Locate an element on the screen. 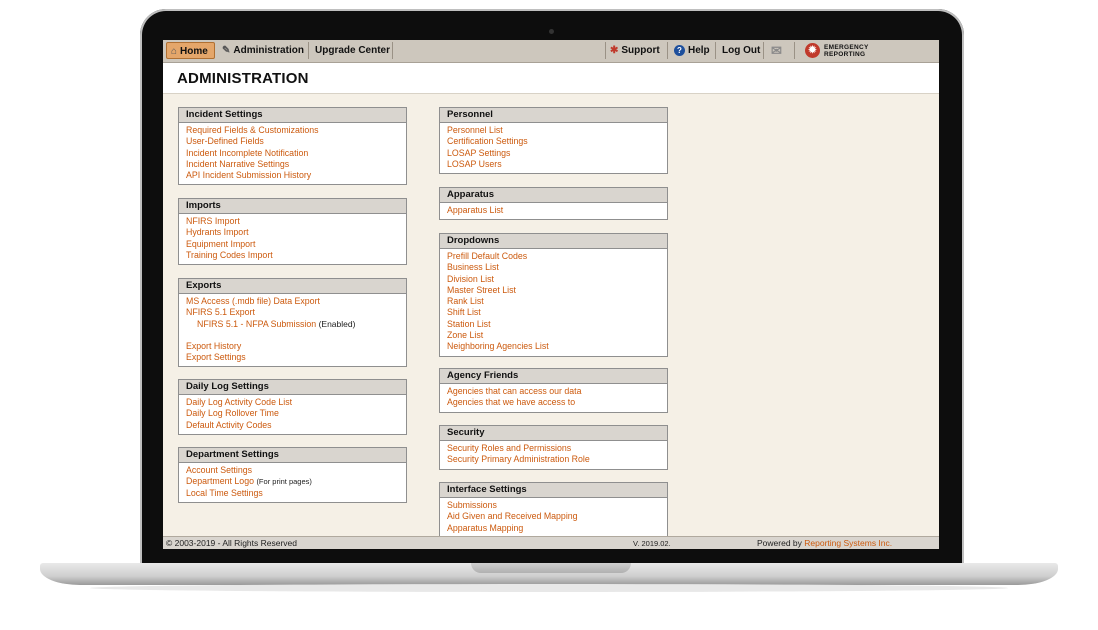 The height and width of the screenshot is (630, 1098). link-aid-given-received-mapping: Aid Given and Received Mapping is located at coordinates (557, 516).